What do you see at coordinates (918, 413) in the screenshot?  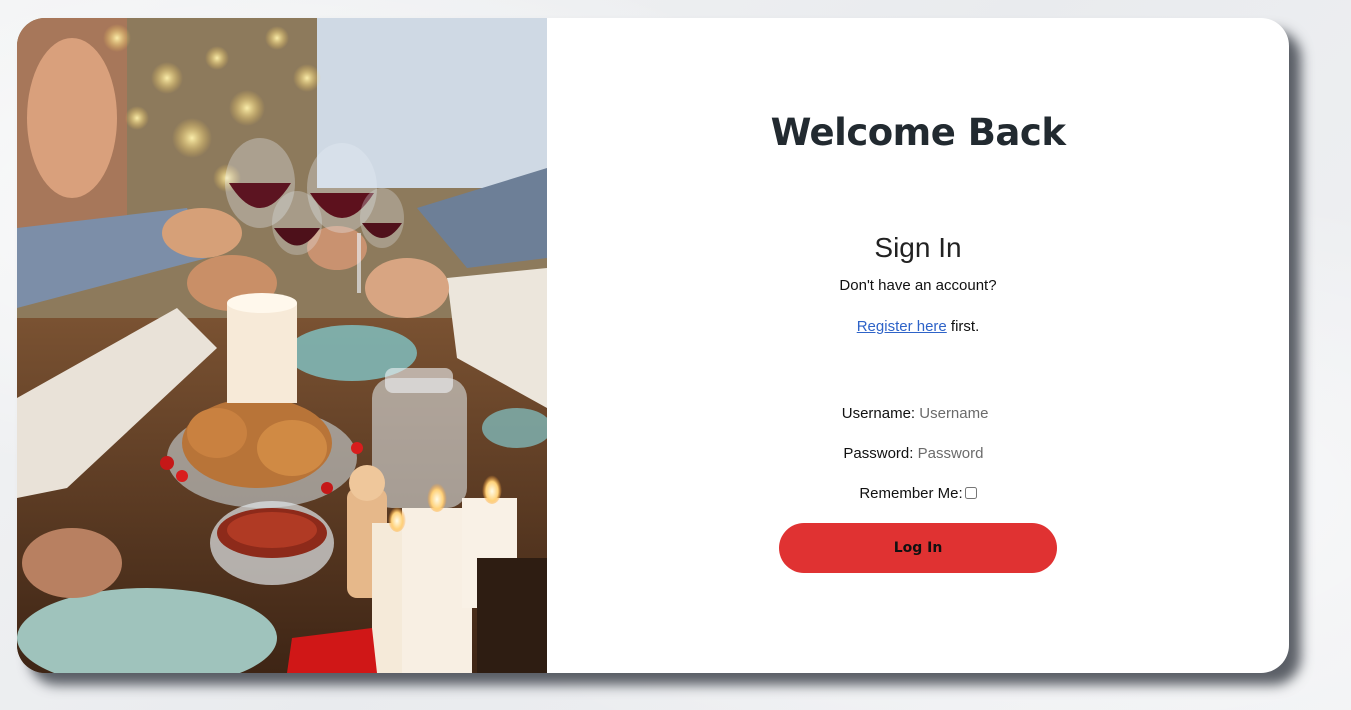 I see `username-row: Username:` at bounding box center [918, 413].